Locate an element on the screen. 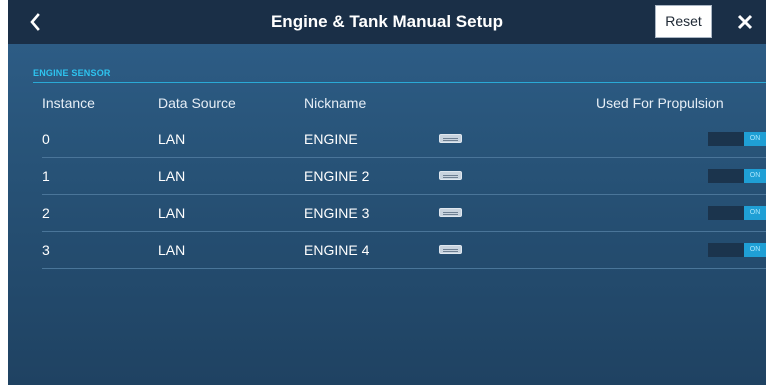 This screenshot has width=766, height=385. nickname-cell: ENGINE 4 is located at coordinates (337, 250).